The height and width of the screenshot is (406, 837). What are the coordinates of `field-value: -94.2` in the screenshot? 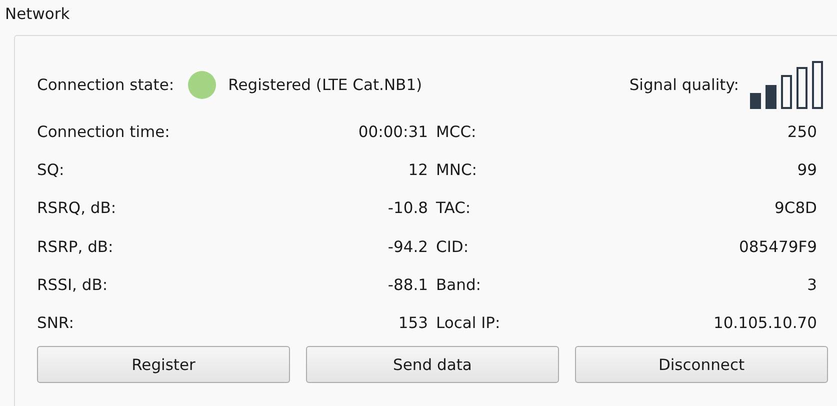 It's located at (407, 247).